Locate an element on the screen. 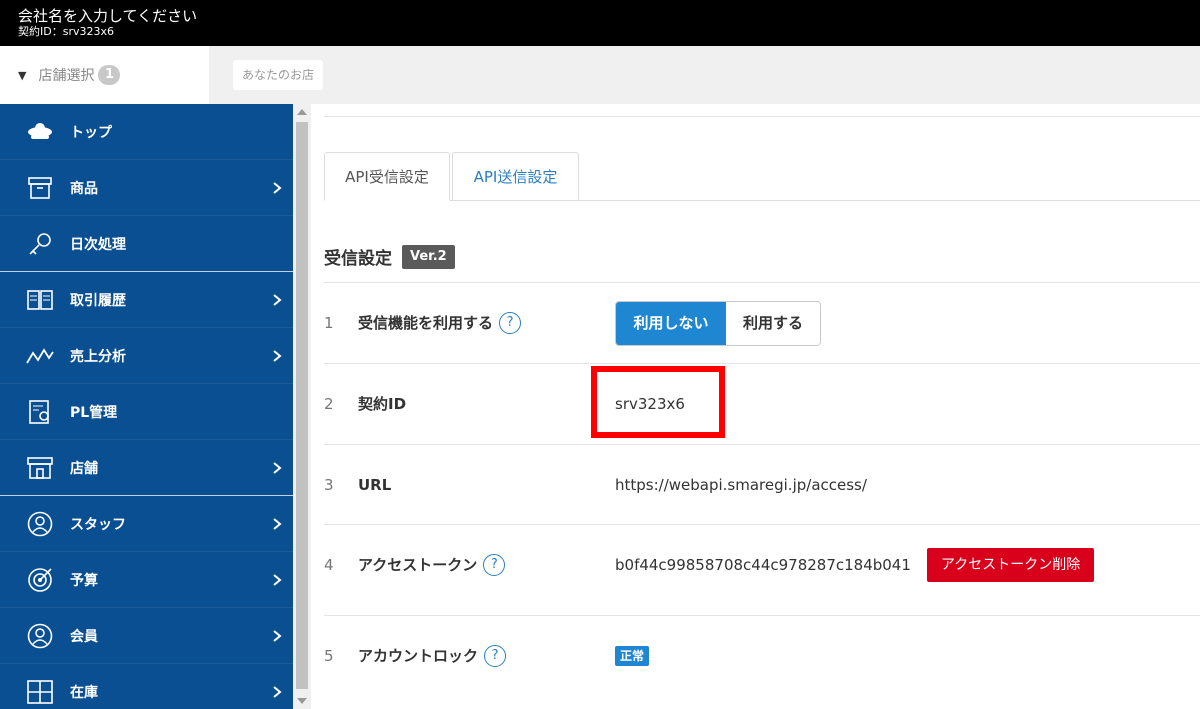 The image size is (1200, 709). row-value: 利用しない 利用する is located at coordinates (718, 323).